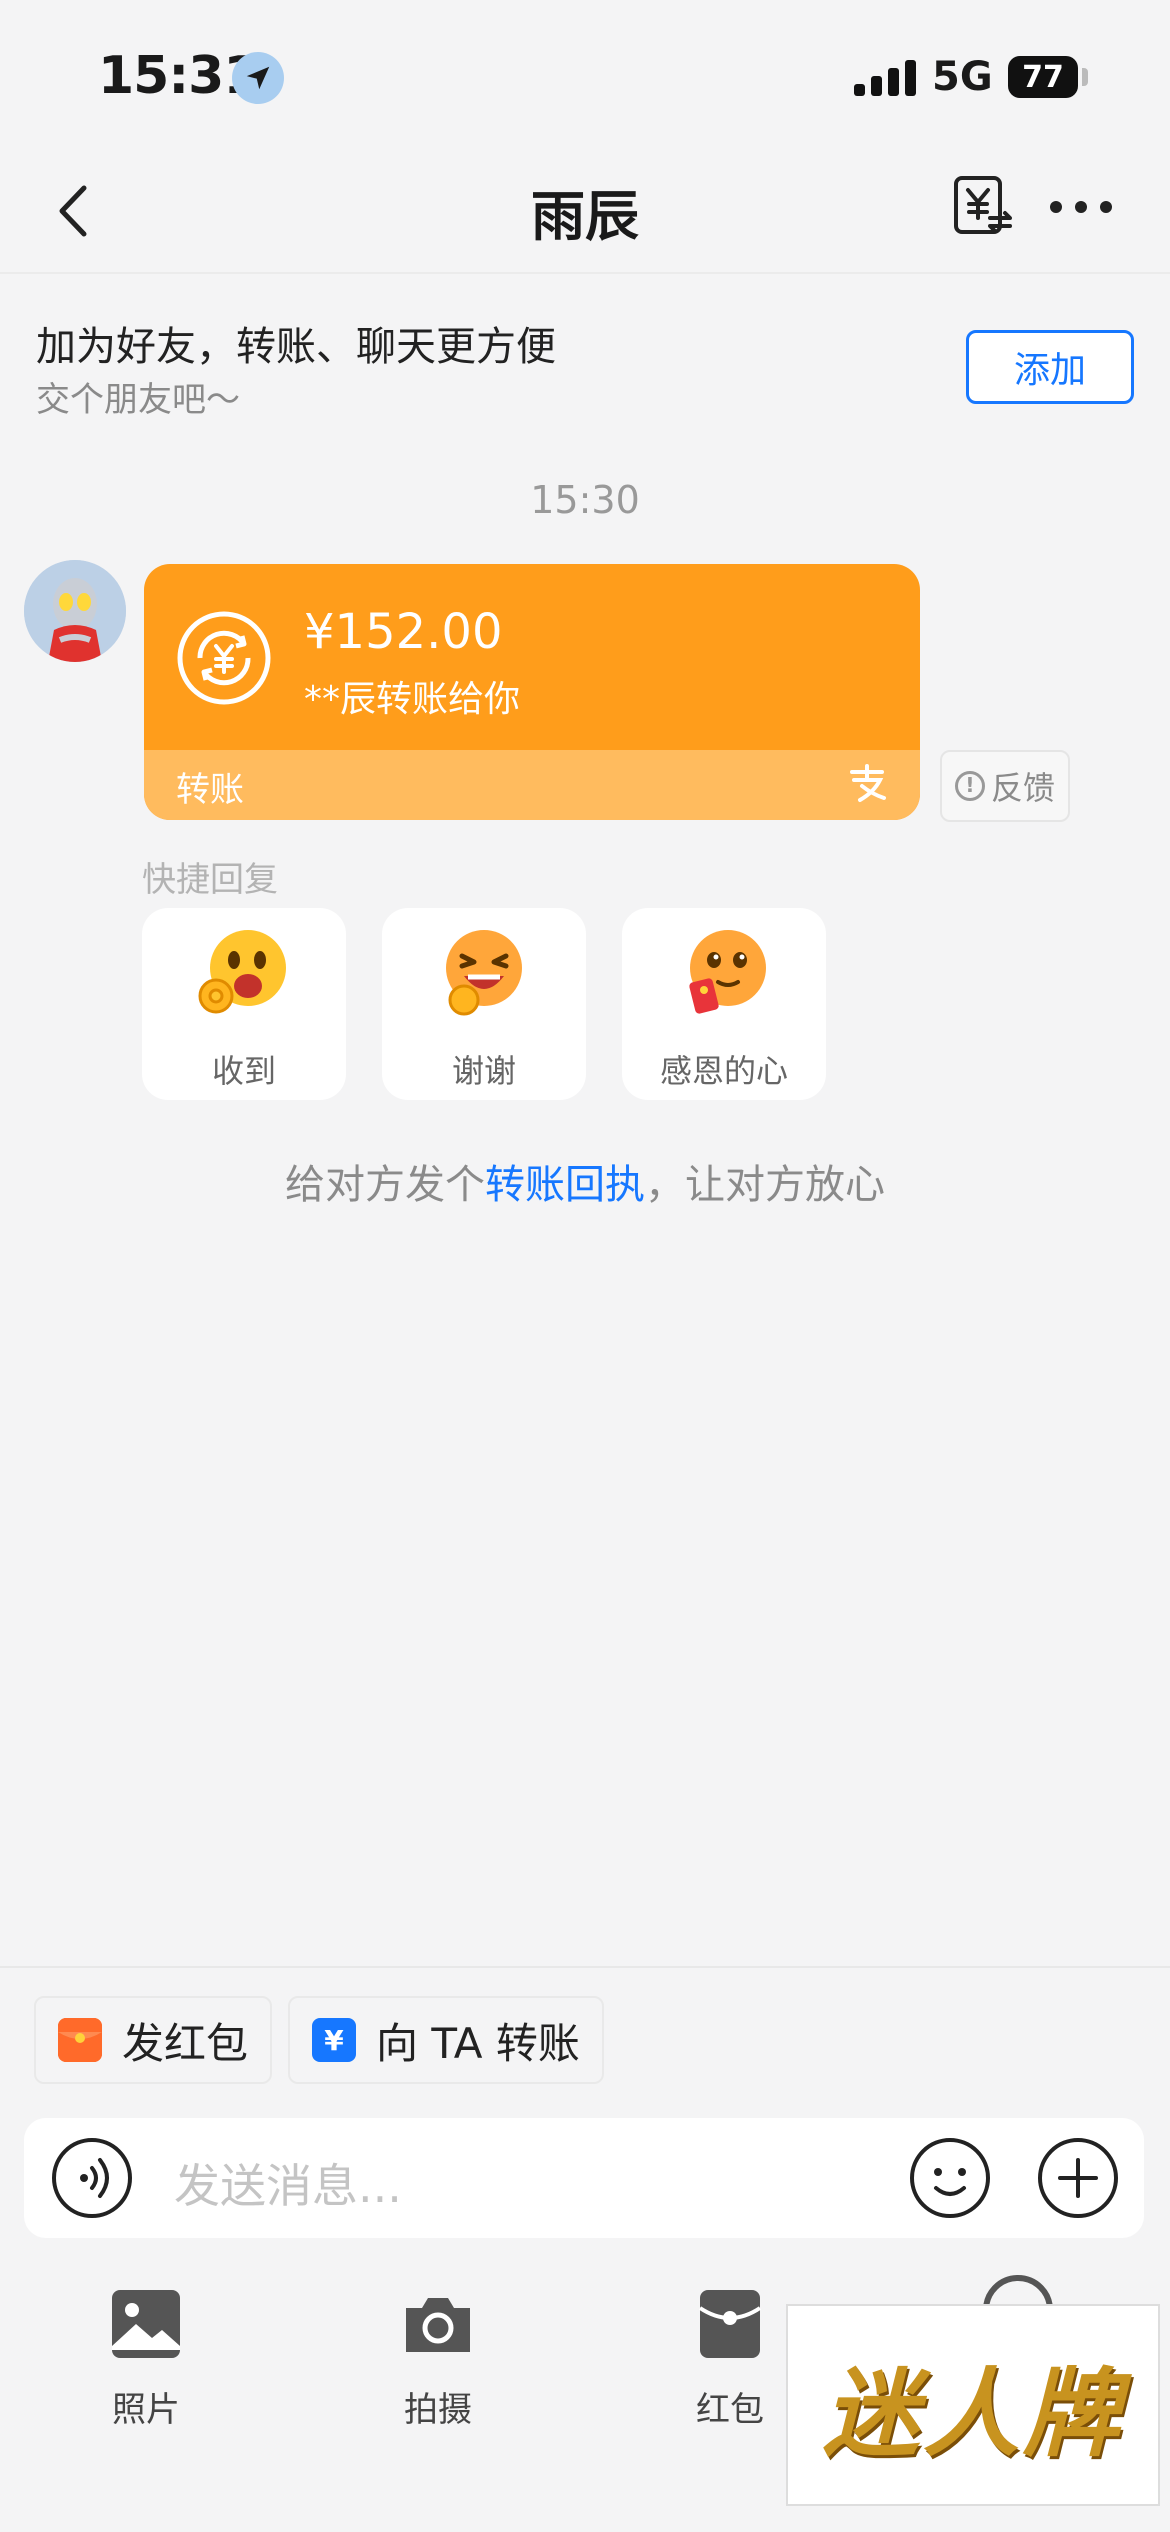  What do you see at coordinates (138, 400) in the screenshot?
I see `add-friend-subtitle: 交个朋友吧～` at bounding box center [138, 400].